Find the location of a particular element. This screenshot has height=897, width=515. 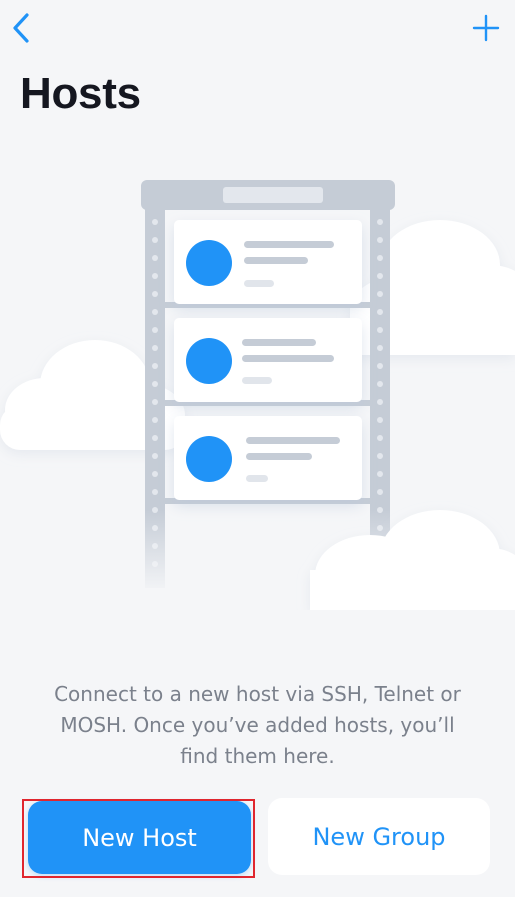

chevron-left-icon is located at coordinates (21, 28).